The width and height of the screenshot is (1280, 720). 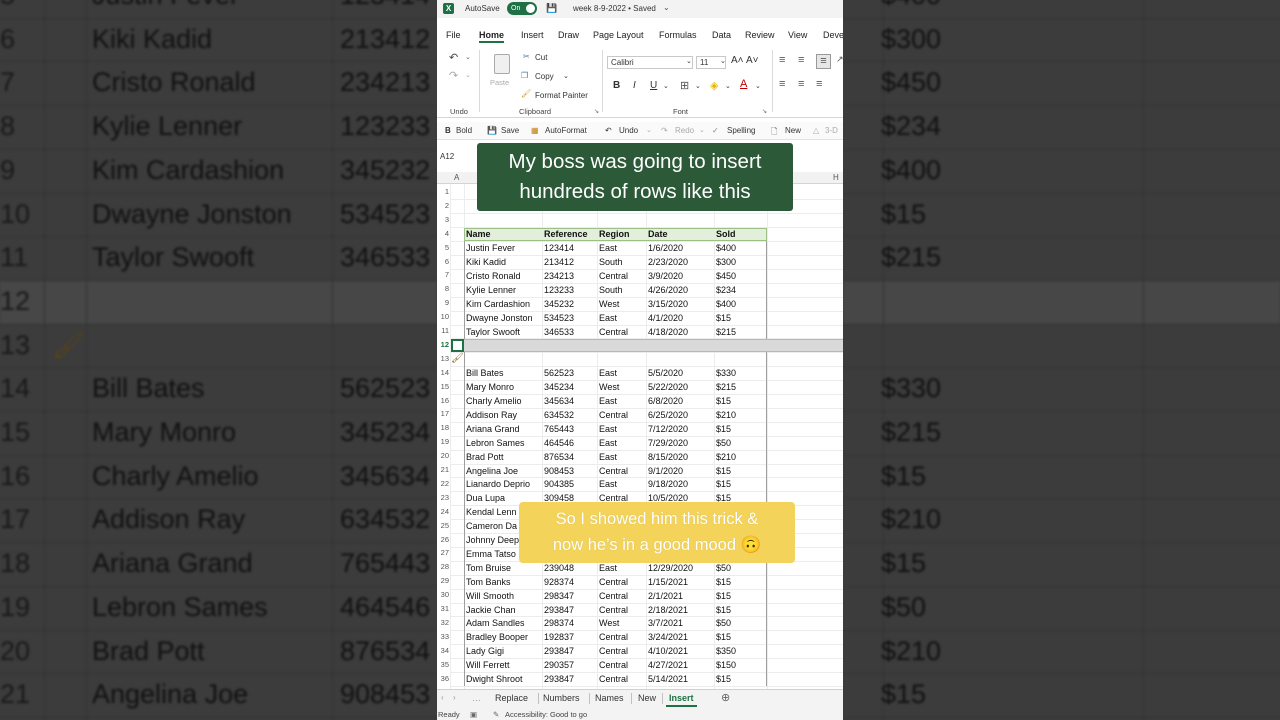 I want to click on table-cell-name: Kylie Lenner, so click(x=491, y=290).